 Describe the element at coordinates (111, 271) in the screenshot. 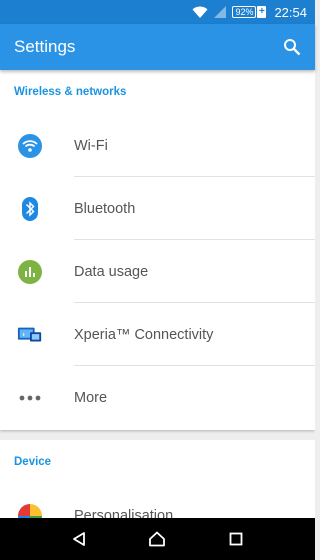

I see `settings-item-label: Data usage` at that location.